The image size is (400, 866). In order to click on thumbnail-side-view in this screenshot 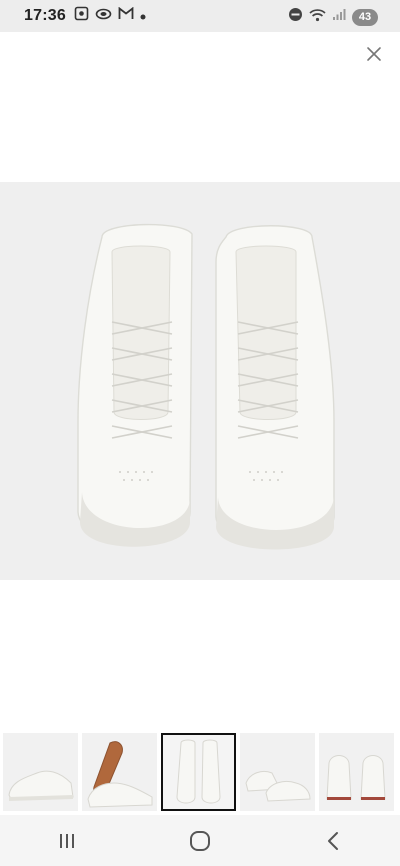, I will do `click(40, 772)`.